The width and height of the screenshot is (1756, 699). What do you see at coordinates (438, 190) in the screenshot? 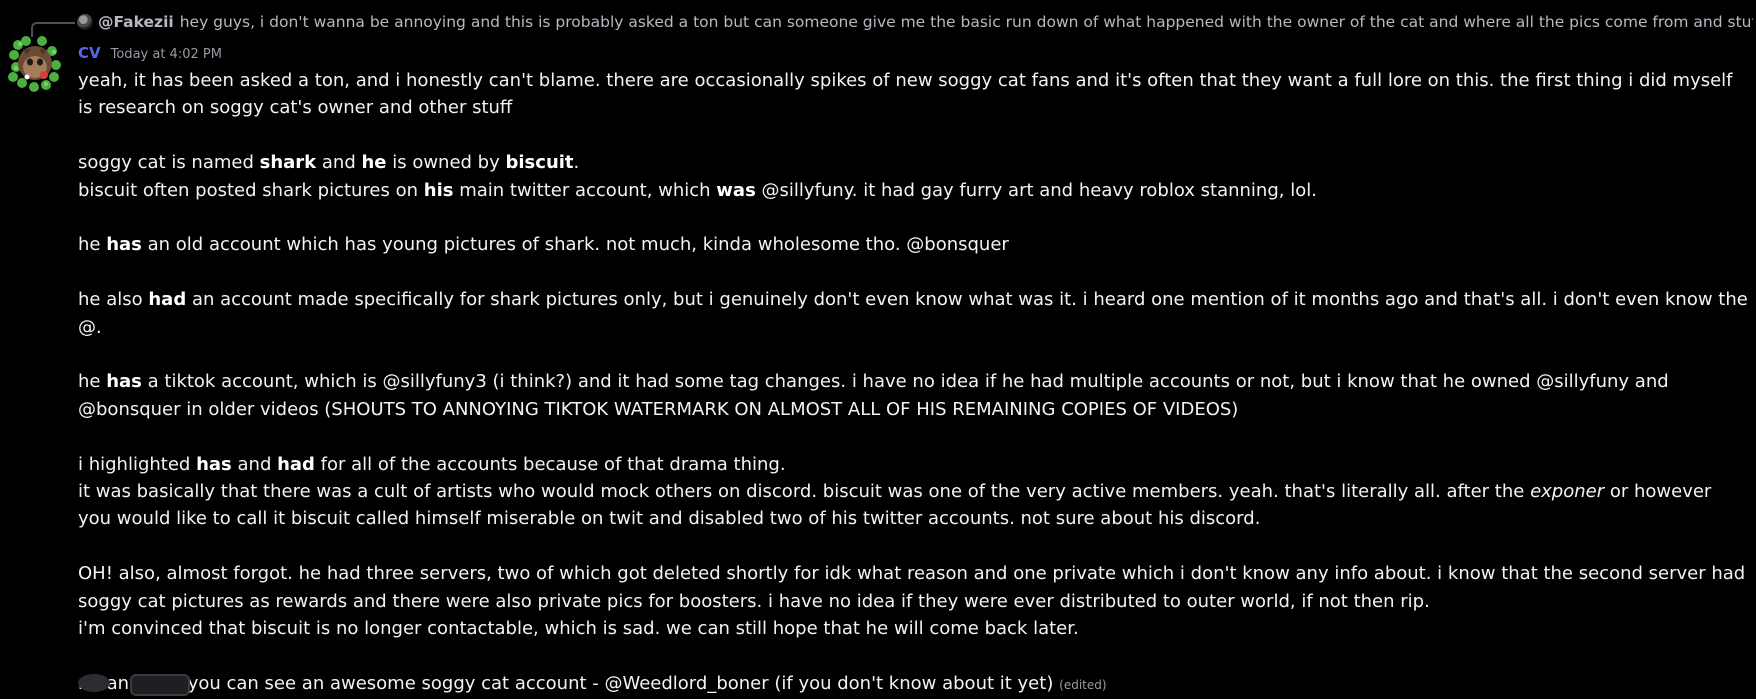
I see `bold-text: his` at bounding box center [438, 190].